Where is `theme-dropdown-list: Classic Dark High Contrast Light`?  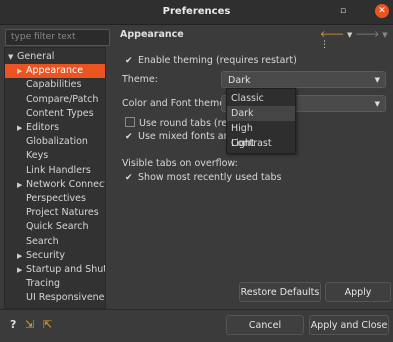 theme-dropdown-list: Classic Dark High Contrast Light is located at coordinates (261, 121).